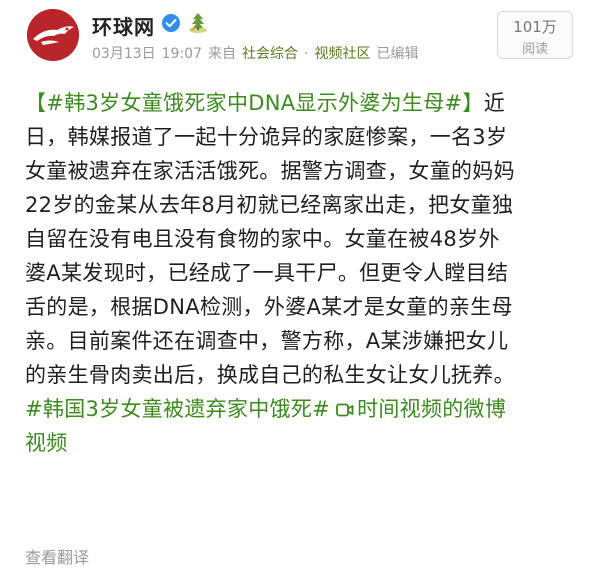 Image resolution: width=600 pixels, height=577 pixels. I want to click on post-line: 女童被遗弃在家活活饿死。据警方调查，女童的妈妈, so click(270, 171).